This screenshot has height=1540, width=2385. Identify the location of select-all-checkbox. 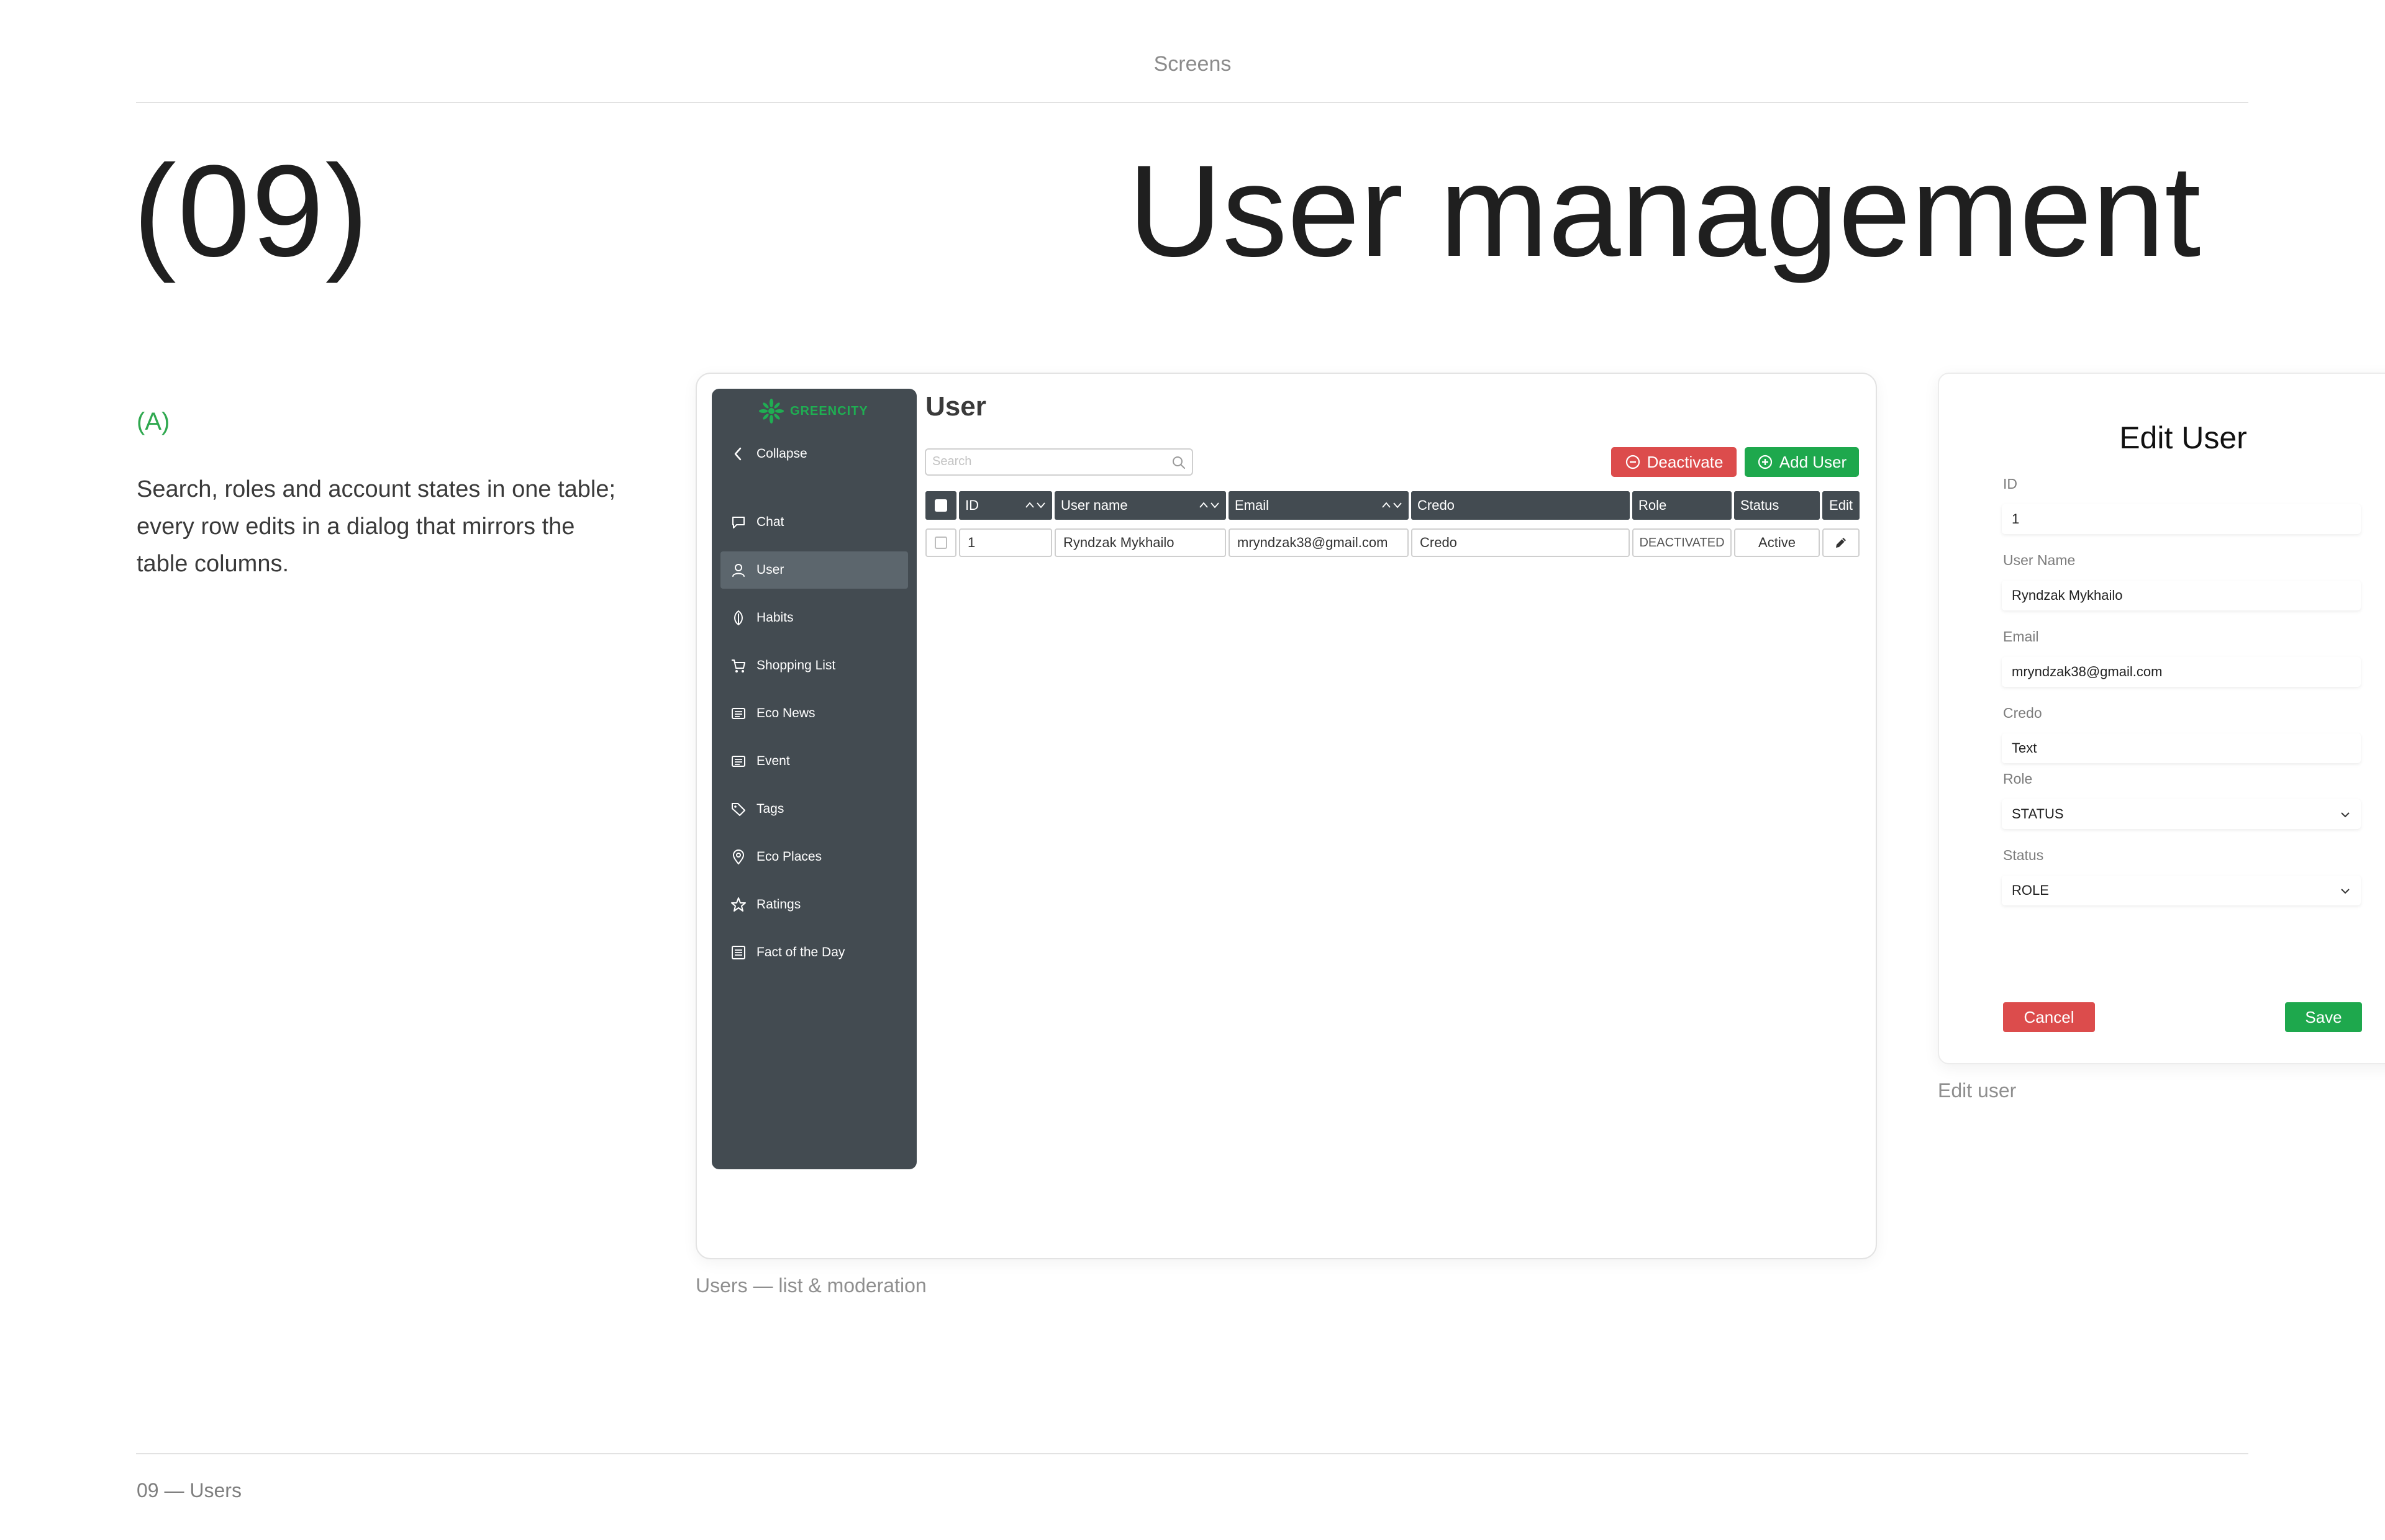
(941, 506).